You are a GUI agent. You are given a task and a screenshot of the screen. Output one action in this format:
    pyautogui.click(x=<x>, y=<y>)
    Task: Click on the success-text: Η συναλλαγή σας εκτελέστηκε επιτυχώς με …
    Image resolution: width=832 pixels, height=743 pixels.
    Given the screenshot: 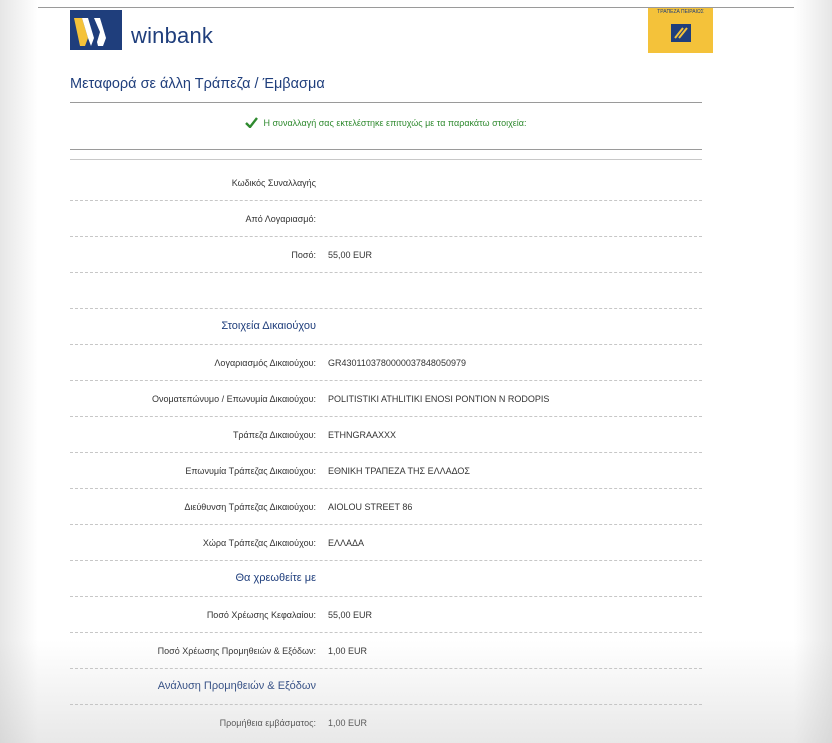 What is the action you would take?
    pyautogui.click(x=395, y=123)
    